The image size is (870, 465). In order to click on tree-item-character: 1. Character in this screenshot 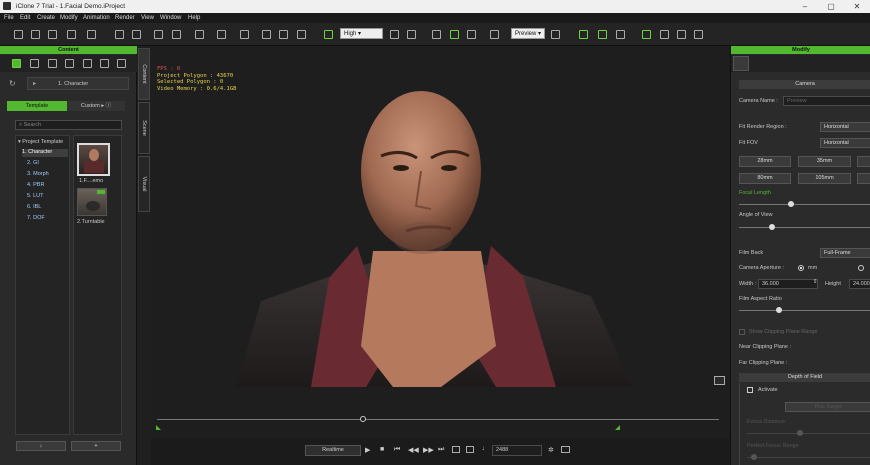, I will do `click(45, 153)`.